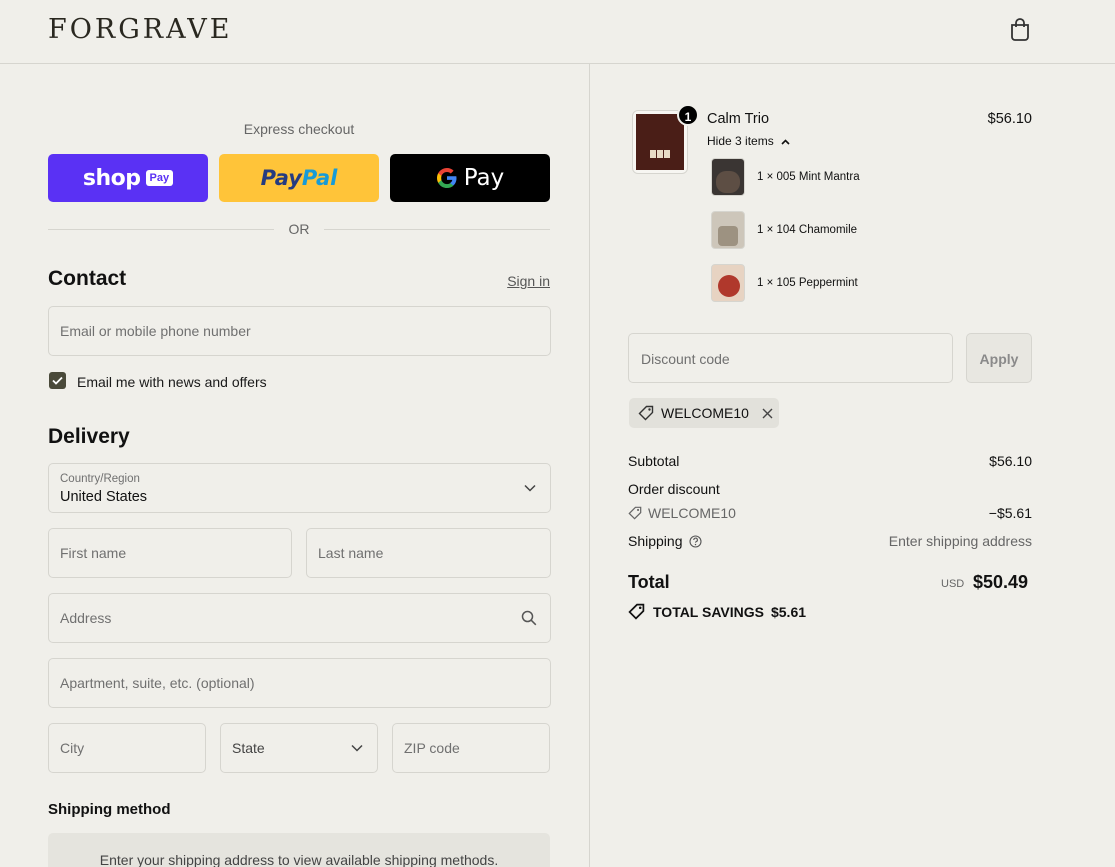 This screenshot has height=867, width=1115. I want to click on product-name: Calm Trio, so click(738, 119).